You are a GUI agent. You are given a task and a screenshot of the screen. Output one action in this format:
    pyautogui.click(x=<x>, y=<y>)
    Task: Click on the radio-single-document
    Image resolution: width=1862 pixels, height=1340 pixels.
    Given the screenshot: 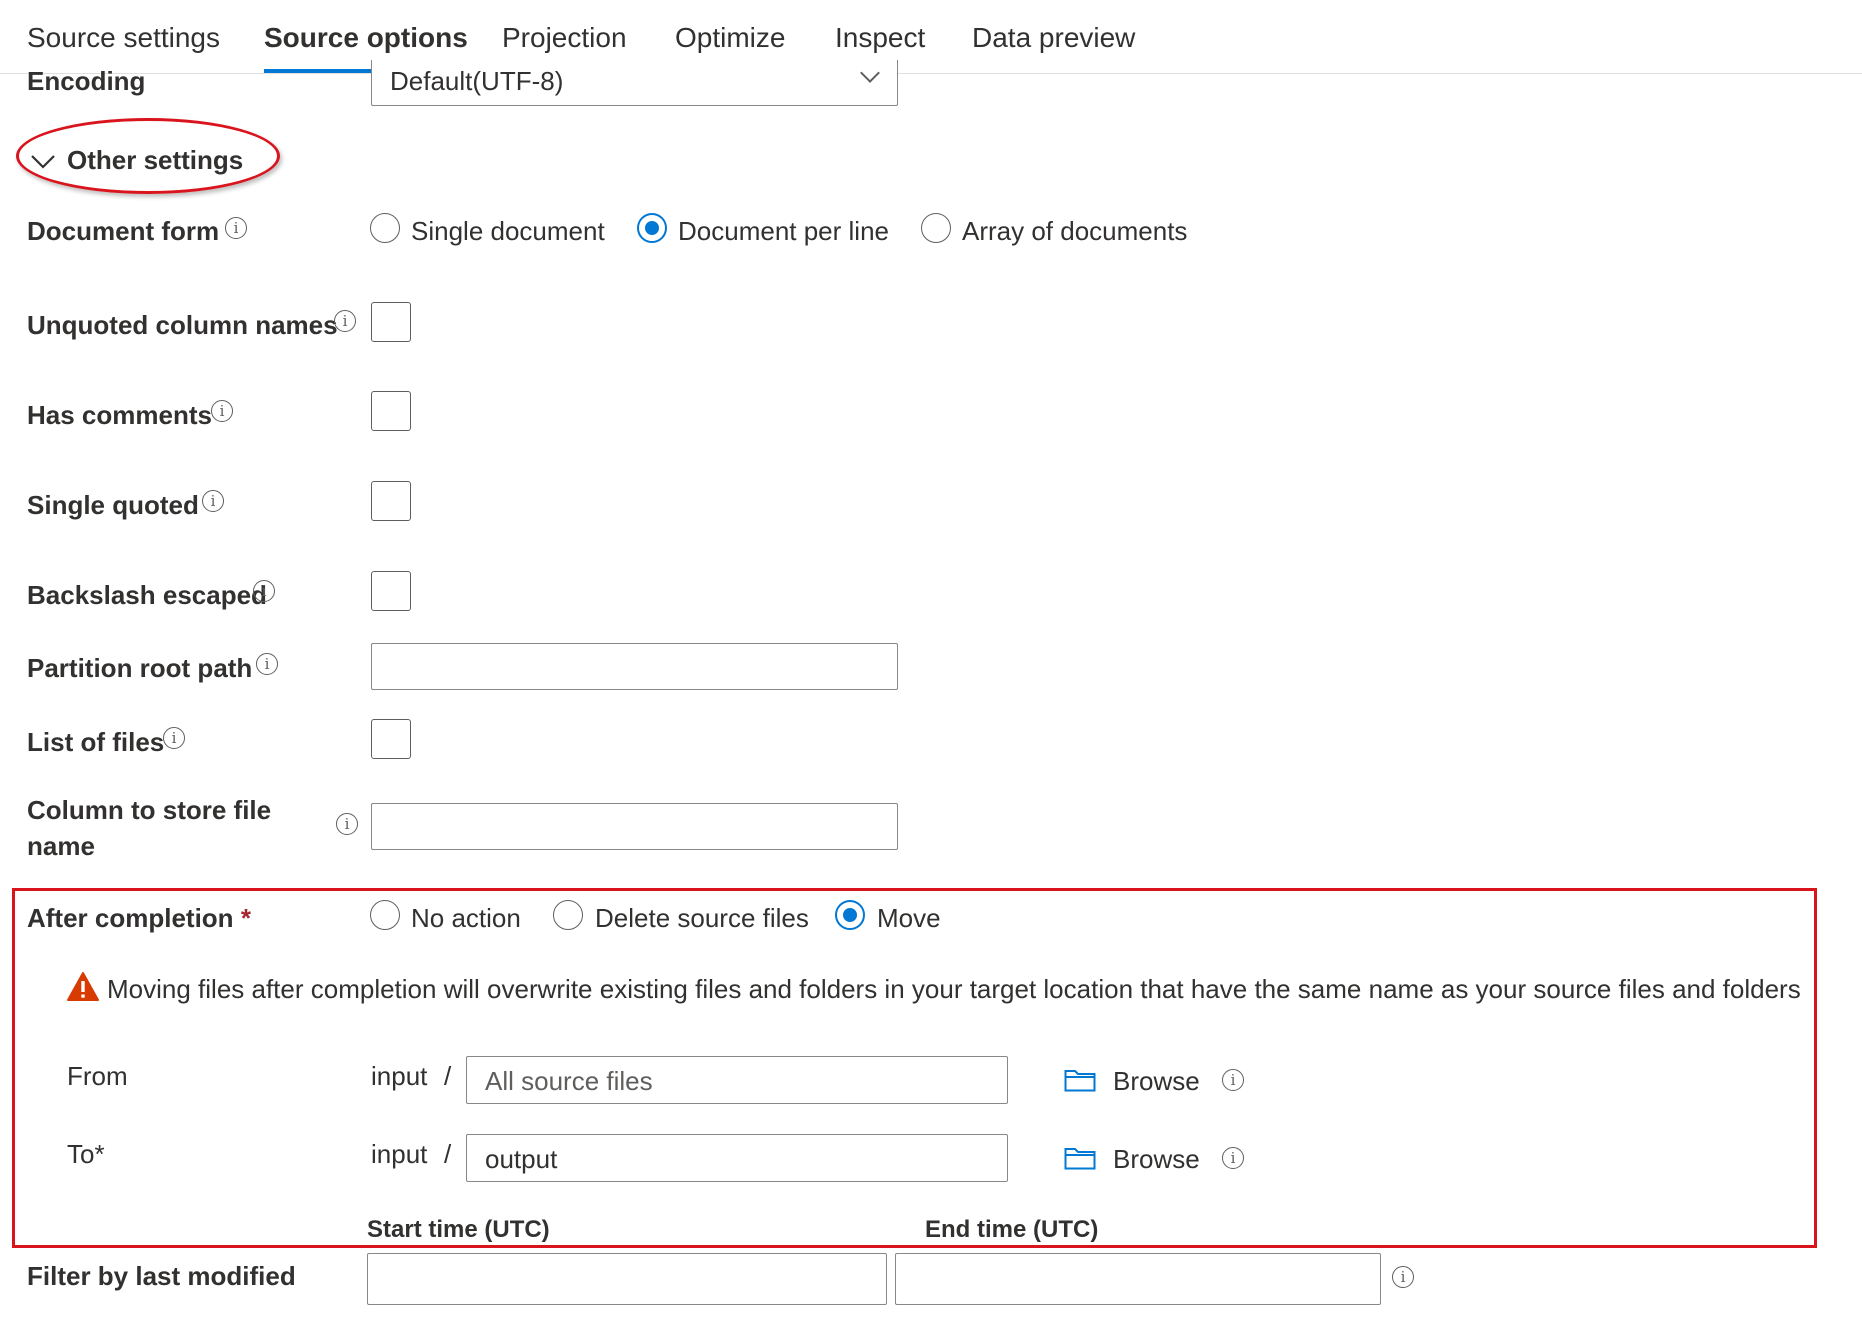 What is the action you would take?
    pyautogui.click(x=385, y=228)
    